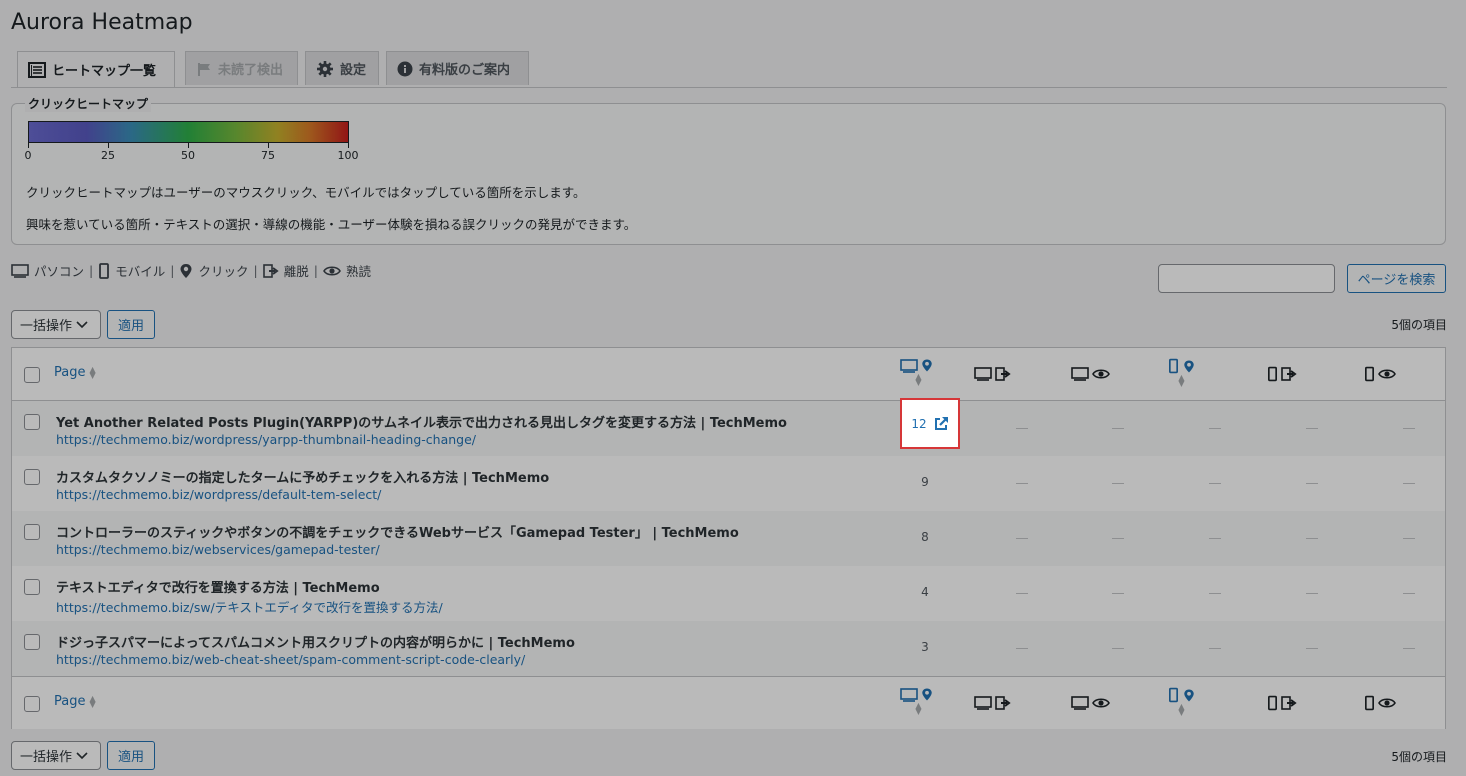 Image resolution: width=1466 pixels, height=776 pixels. I want to click on exit-icon, so click(270, 270).